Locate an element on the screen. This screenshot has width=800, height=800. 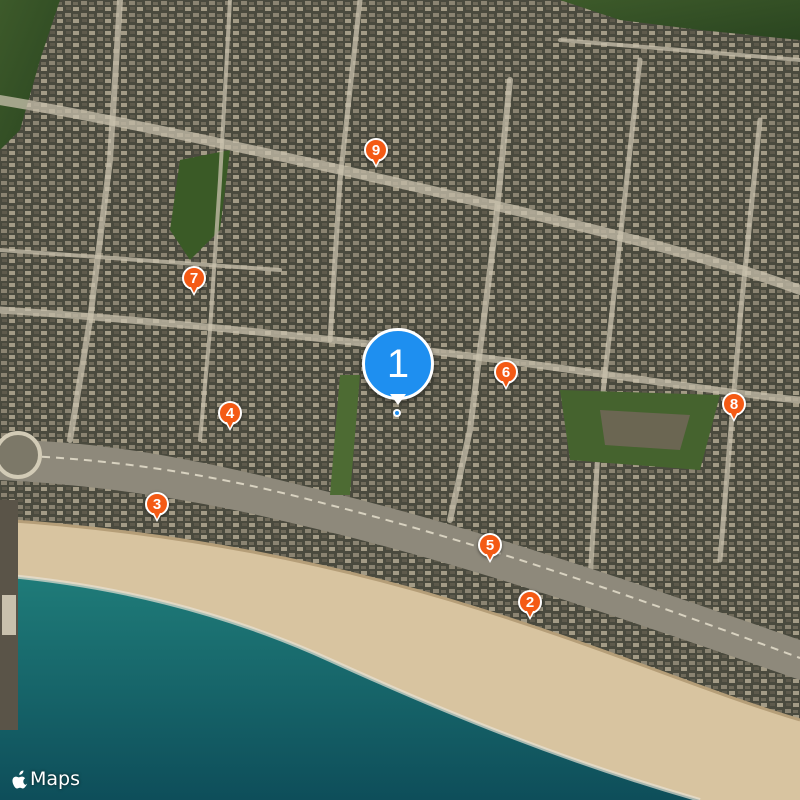
map-pin-5: 5 is located at coordinates (490, 551).